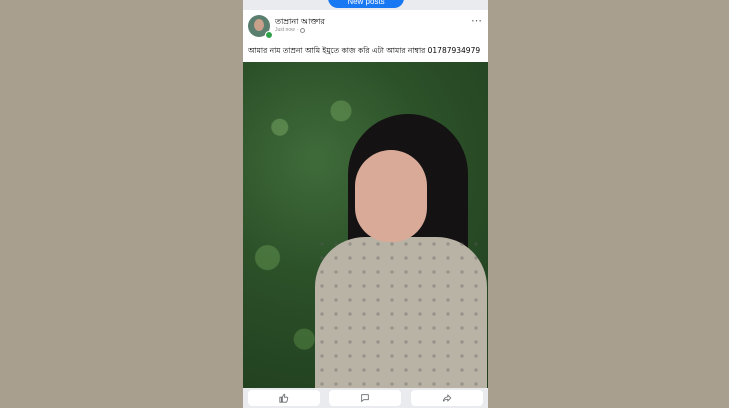 Image resolution: width=729 pixels, height=408 pixels. What do you see at coordinates (391, 196) in the screenshot?
I see `photo-subject-face` at bounding box center [391, 196].